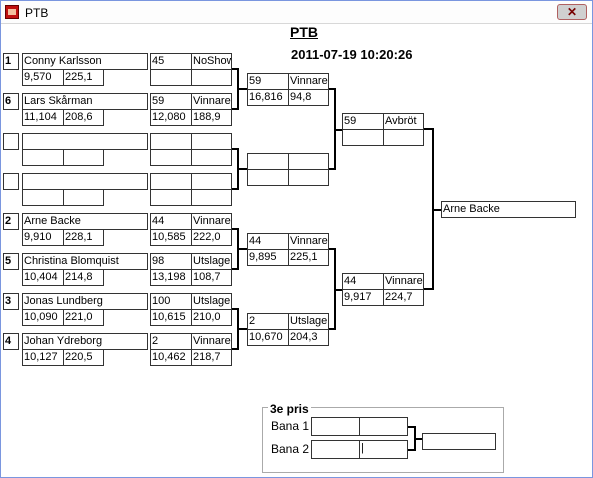 This screenshot has width=593, height=478. Describe the element at coordinates (268, 337) in the screenshot. I see `time-field: 10,670` at that location.